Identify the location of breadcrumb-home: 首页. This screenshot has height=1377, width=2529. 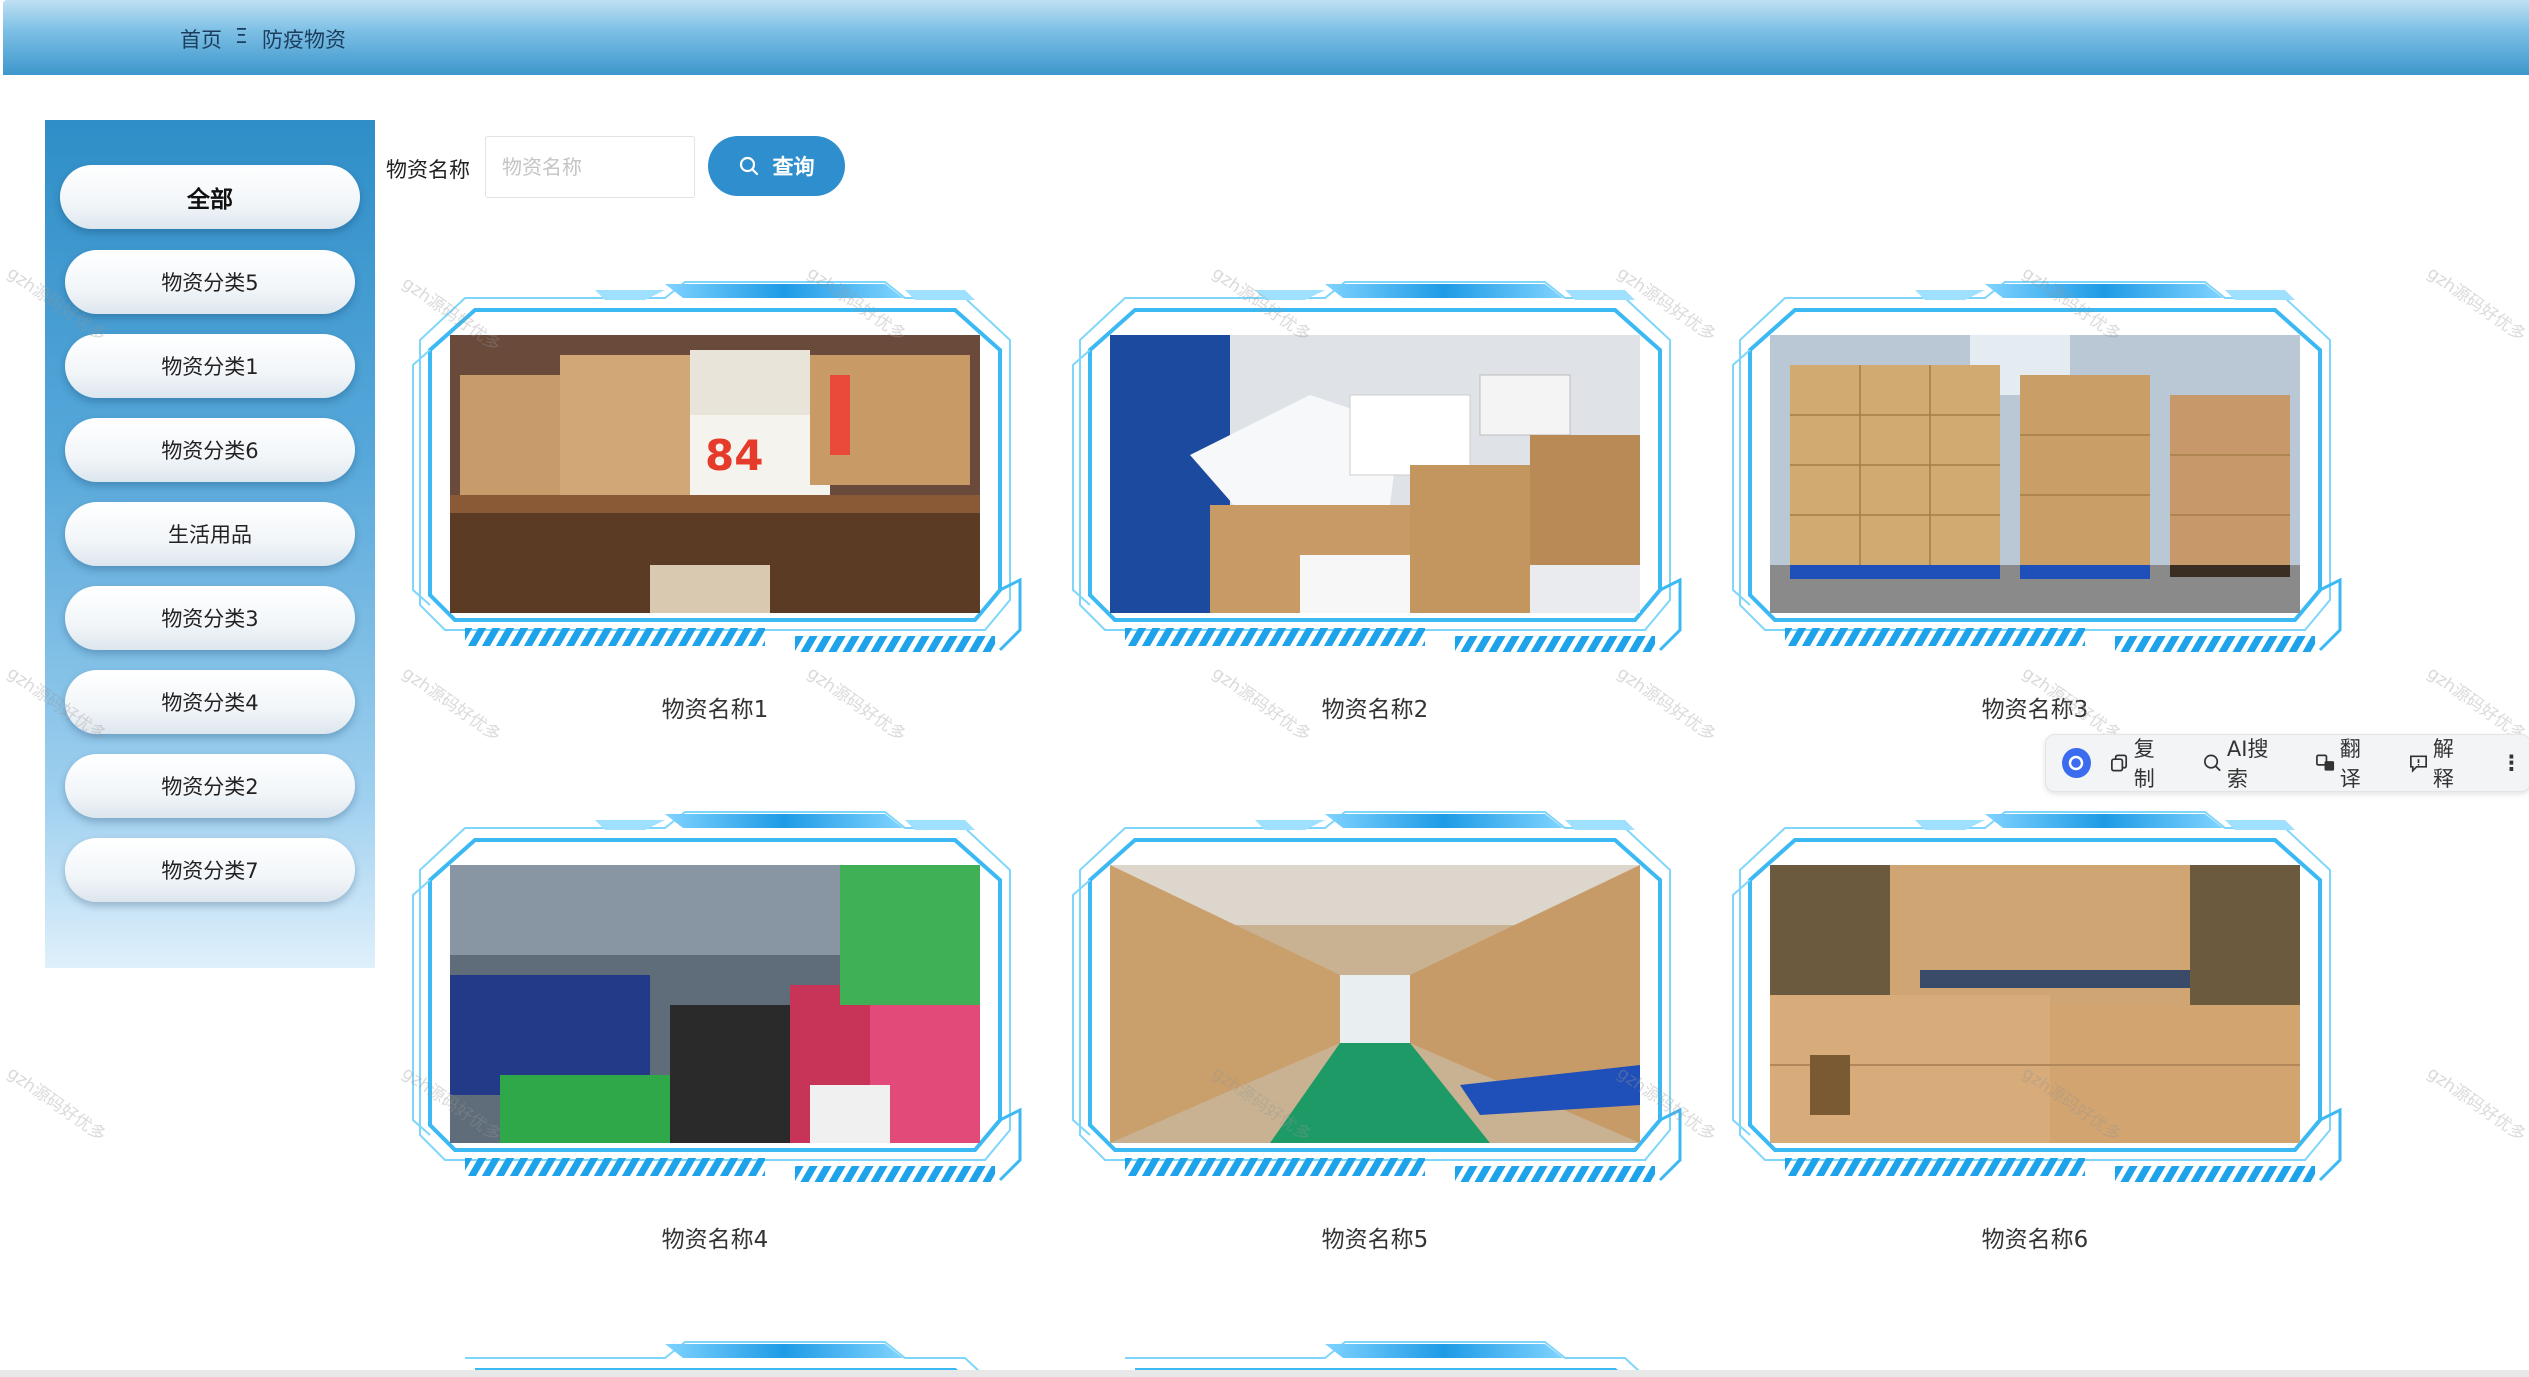
(201, 39).